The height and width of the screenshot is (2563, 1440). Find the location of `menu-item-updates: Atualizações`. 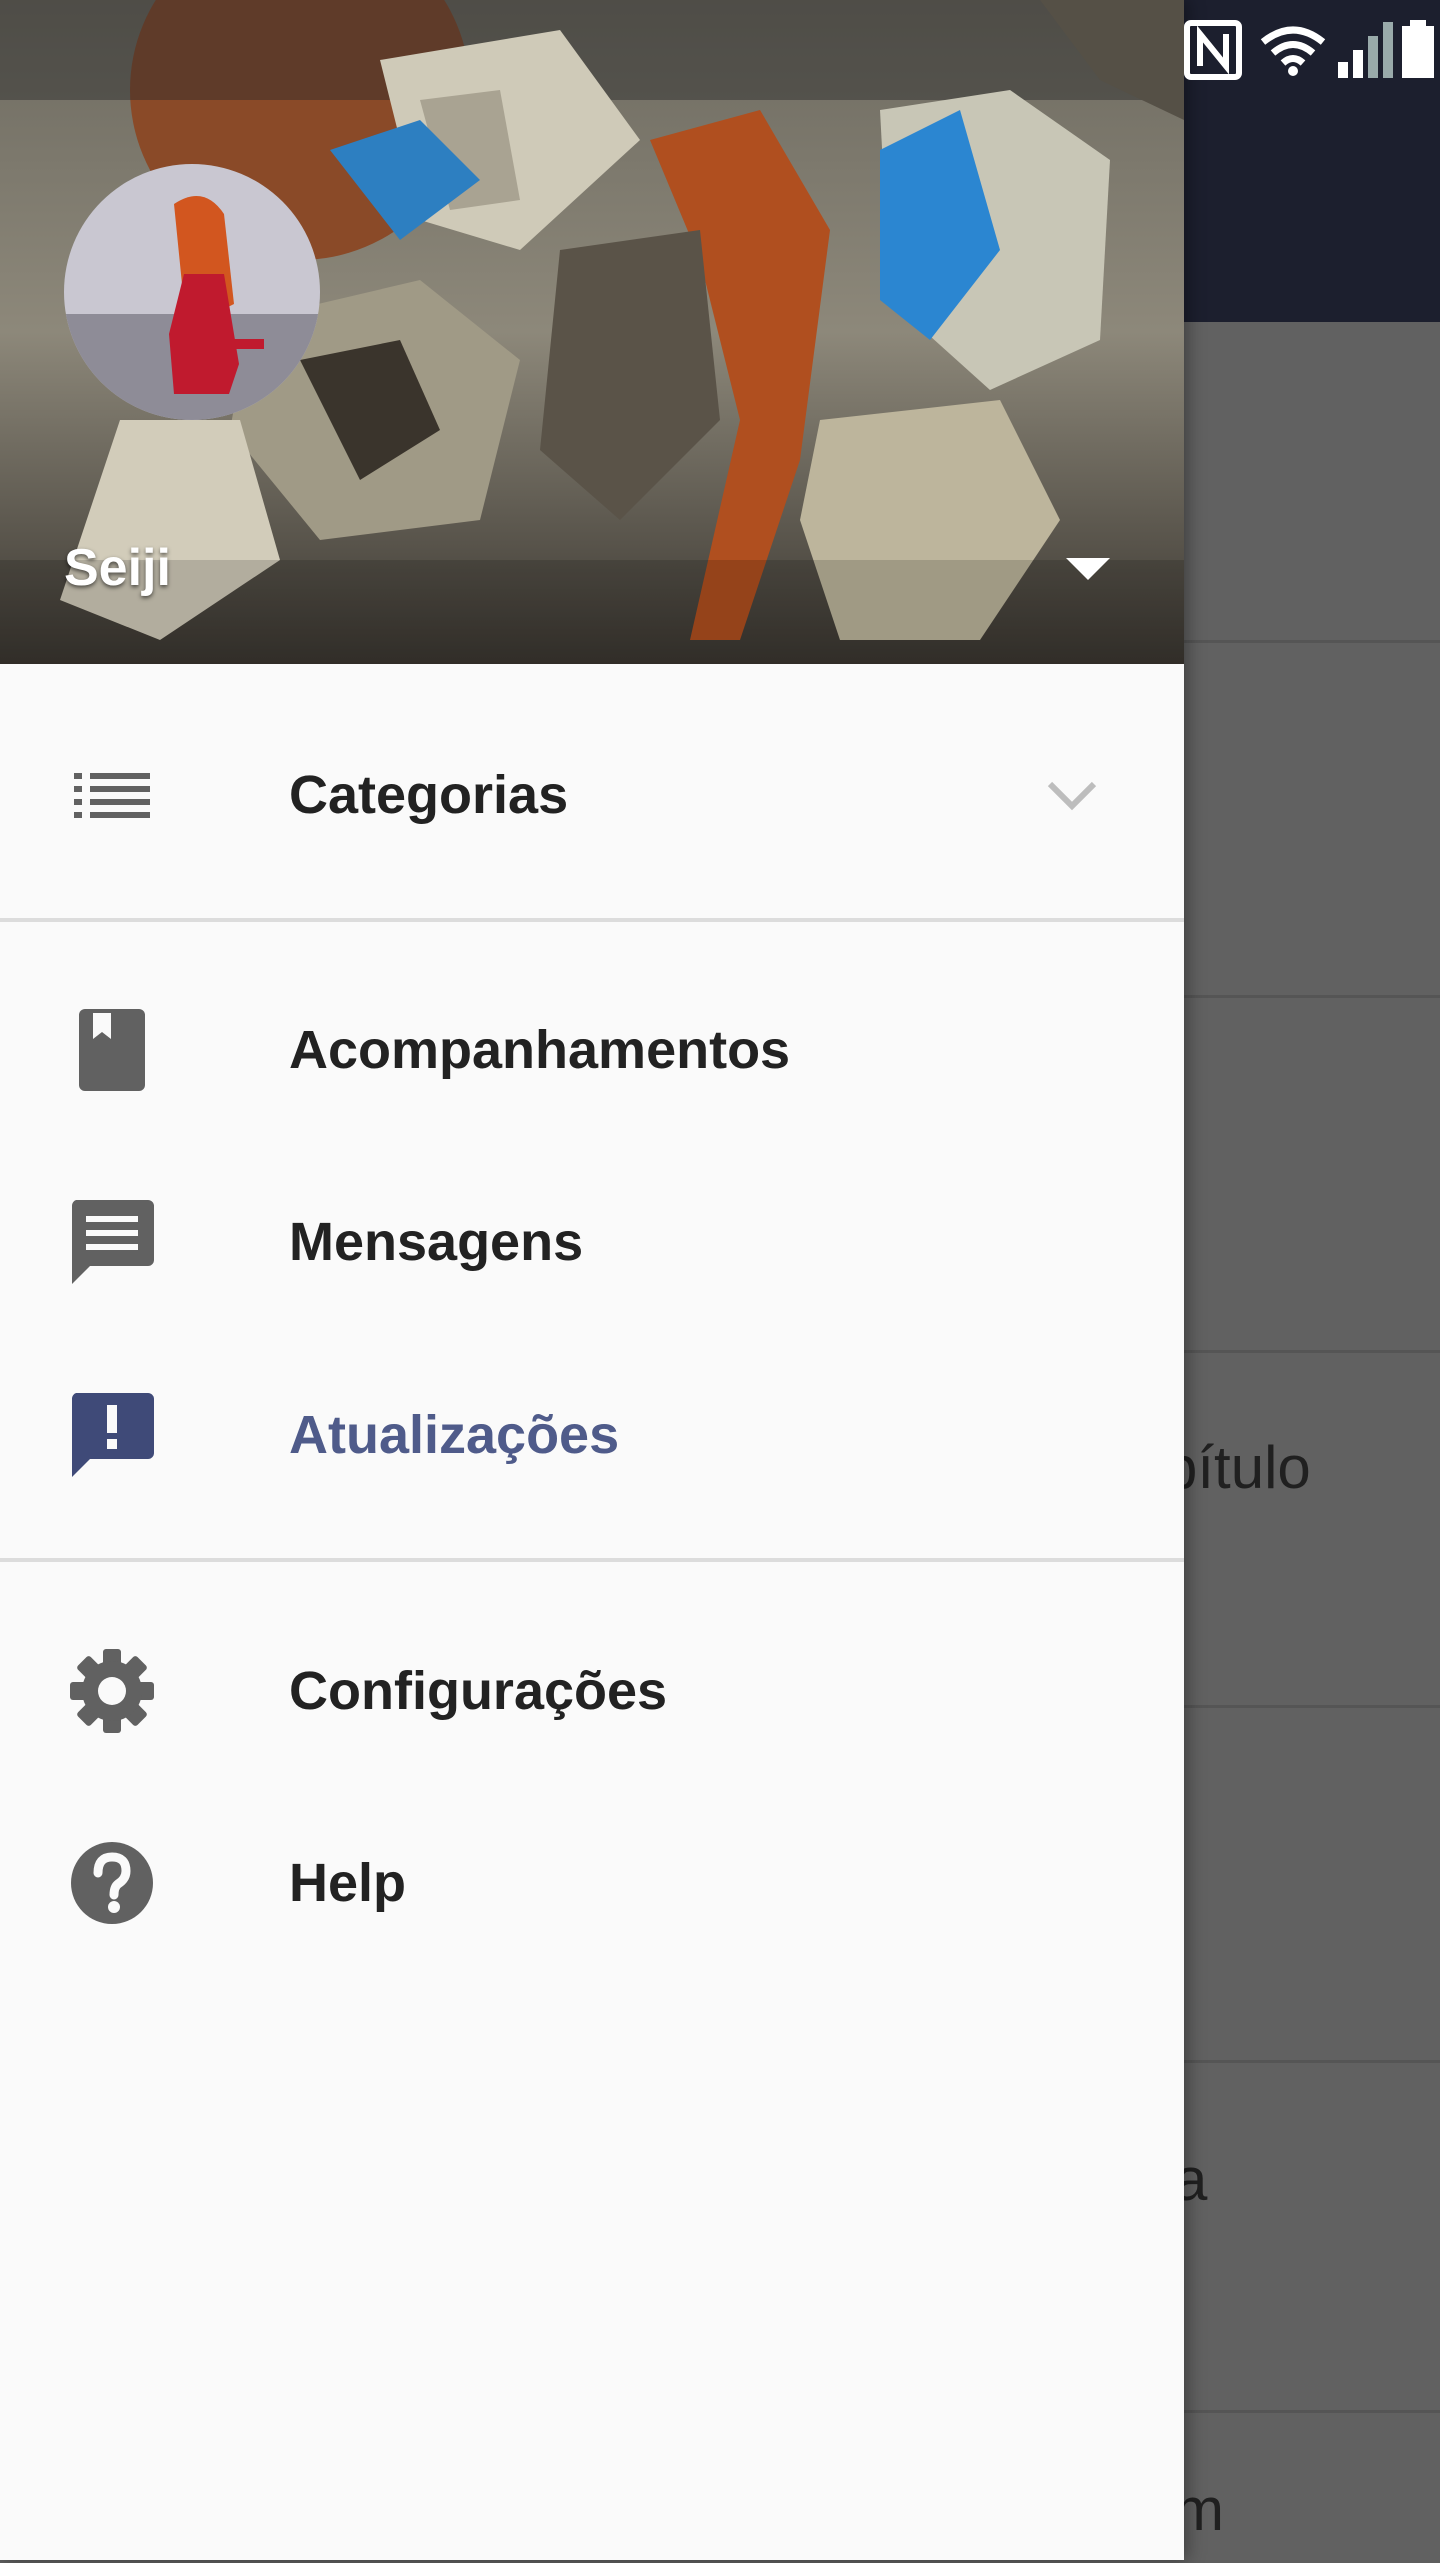

menu-item-updates: Atualizações is located at coordinates (592, 1435).